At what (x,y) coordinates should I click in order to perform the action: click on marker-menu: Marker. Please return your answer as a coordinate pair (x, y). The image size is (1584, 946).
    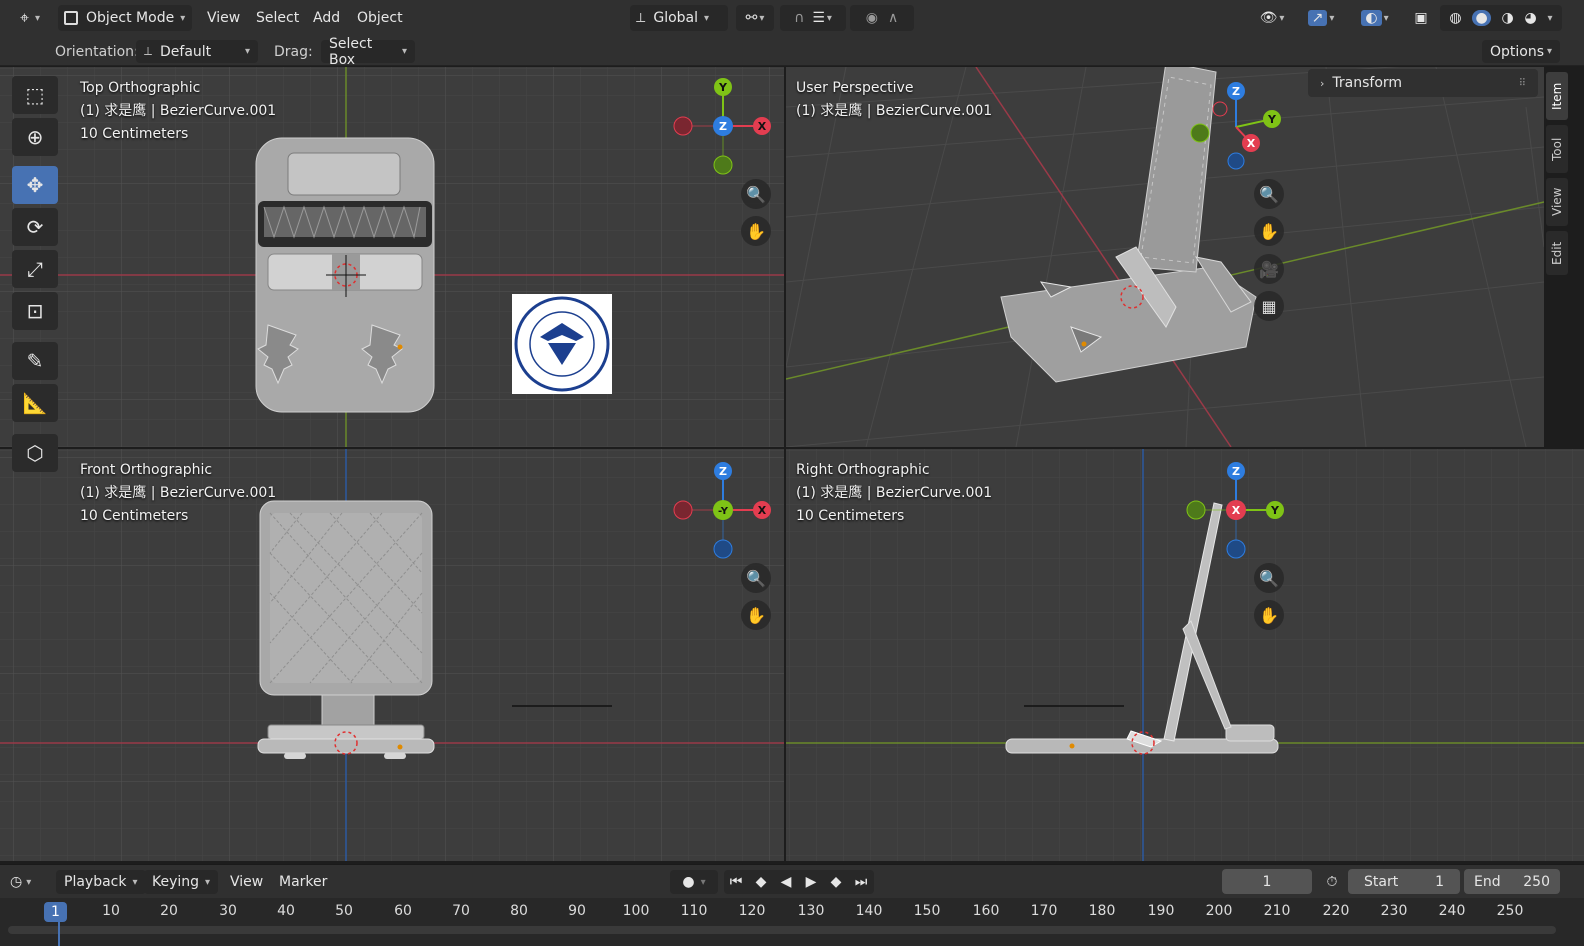
    Looking at the image, I should click on (303, 882).